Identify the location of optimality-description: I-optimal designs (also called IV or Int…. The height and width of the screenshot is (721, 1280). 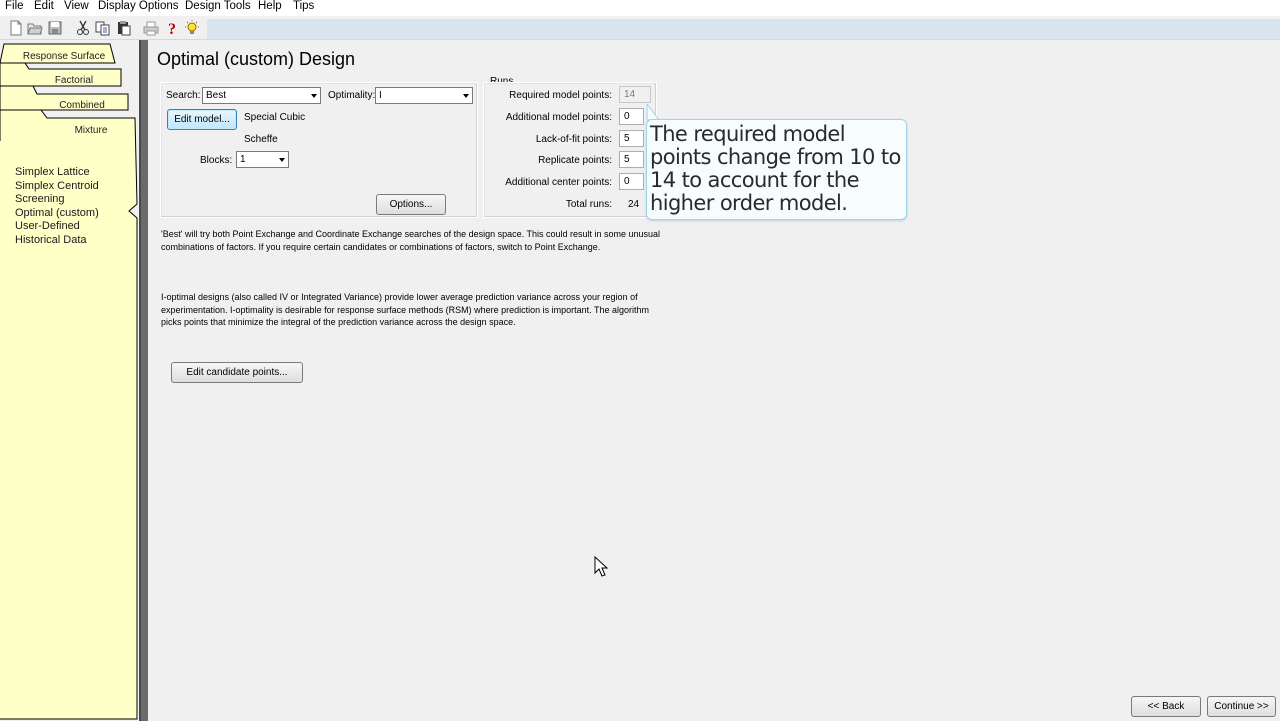
(405, 310).